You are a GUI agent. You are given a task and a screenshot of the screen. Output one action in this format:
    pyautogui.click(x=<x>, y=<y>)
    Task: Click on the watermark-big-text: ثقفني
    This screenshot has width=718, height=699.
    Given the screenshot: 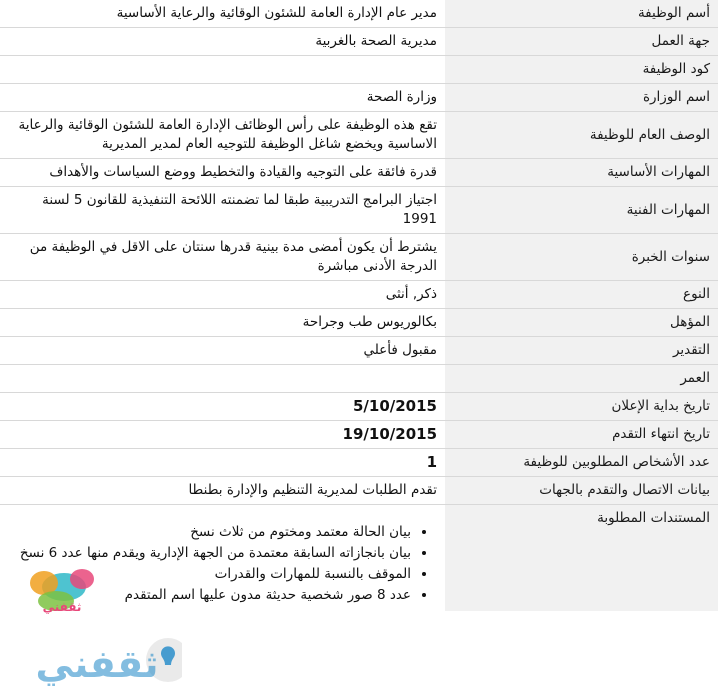 What is the action you would take?
    pyautogui.click(x=97, y=664)
    